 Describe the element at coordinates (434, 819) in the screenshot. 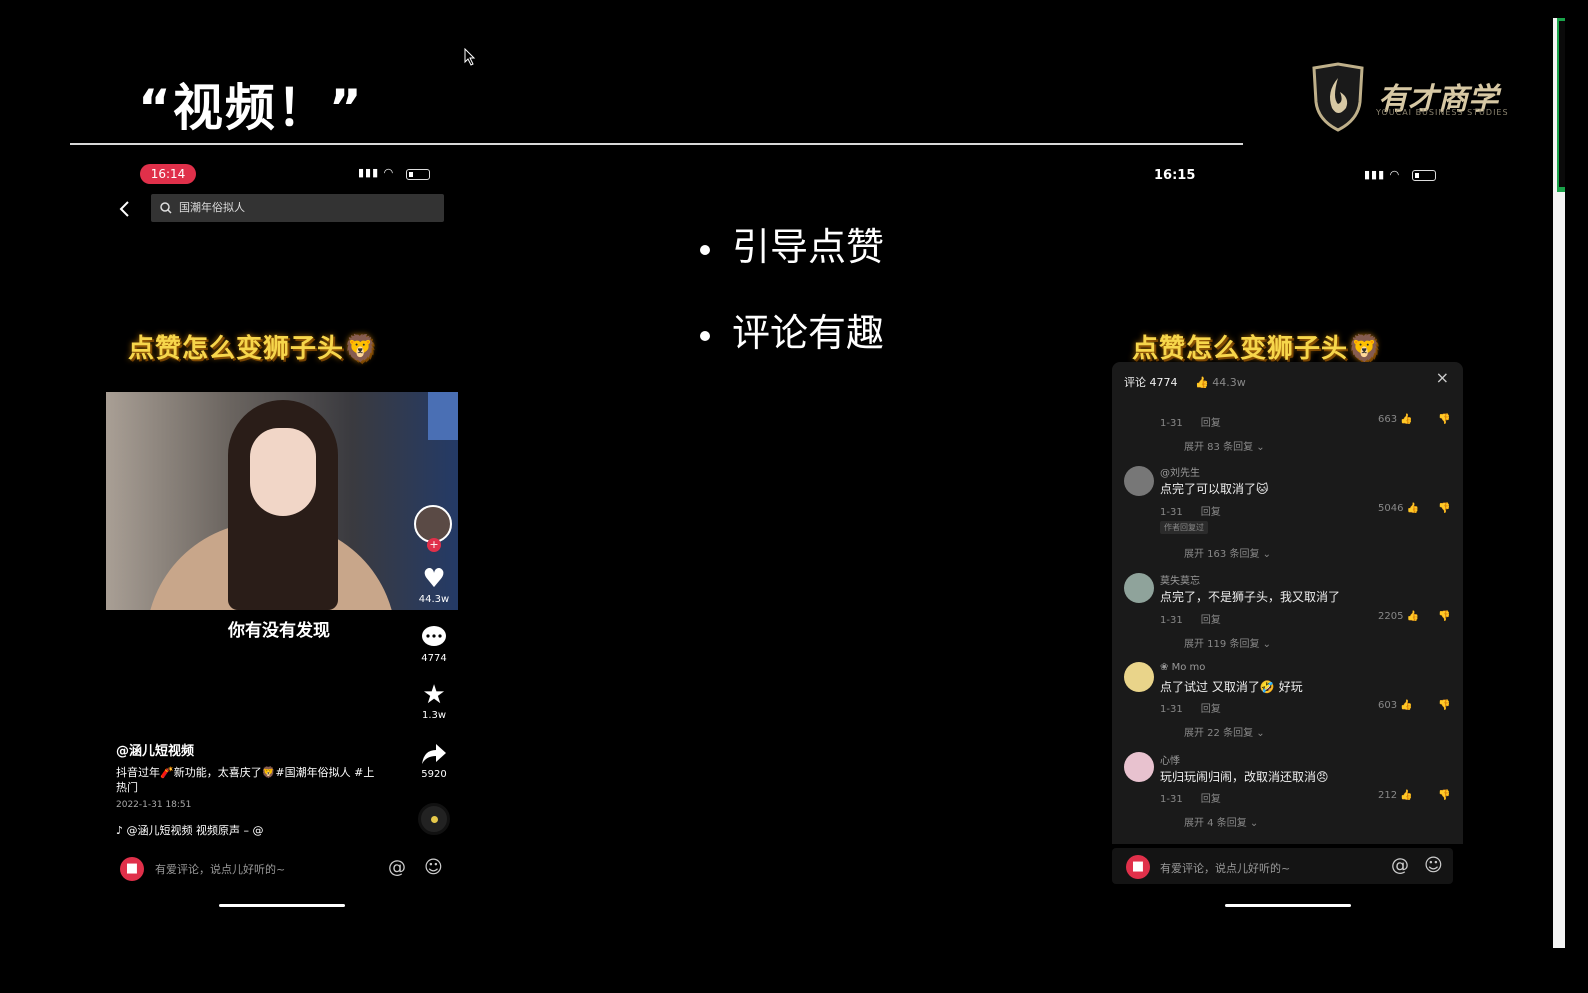

I see `music-disc` at that location.